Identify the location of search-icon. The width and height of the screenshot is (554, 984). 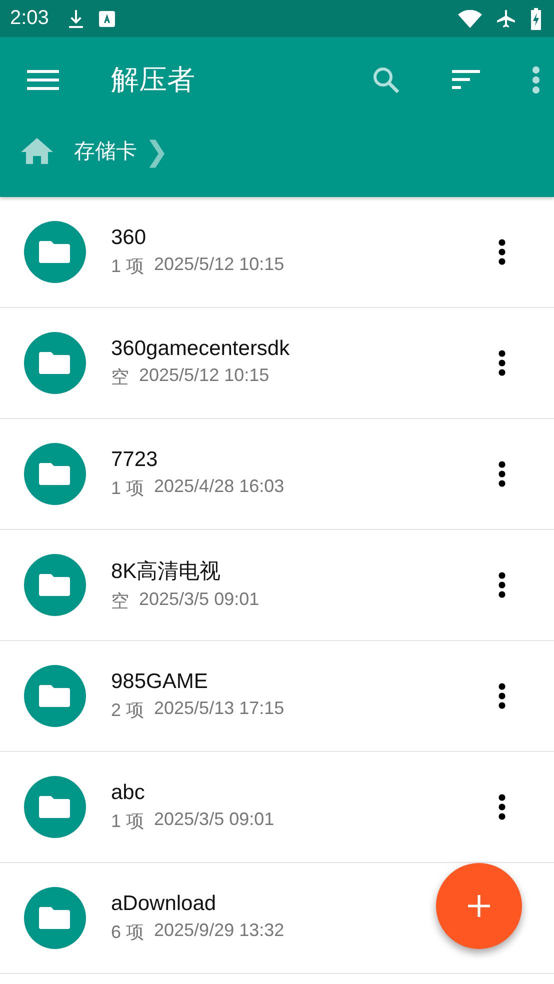
(386, 80).